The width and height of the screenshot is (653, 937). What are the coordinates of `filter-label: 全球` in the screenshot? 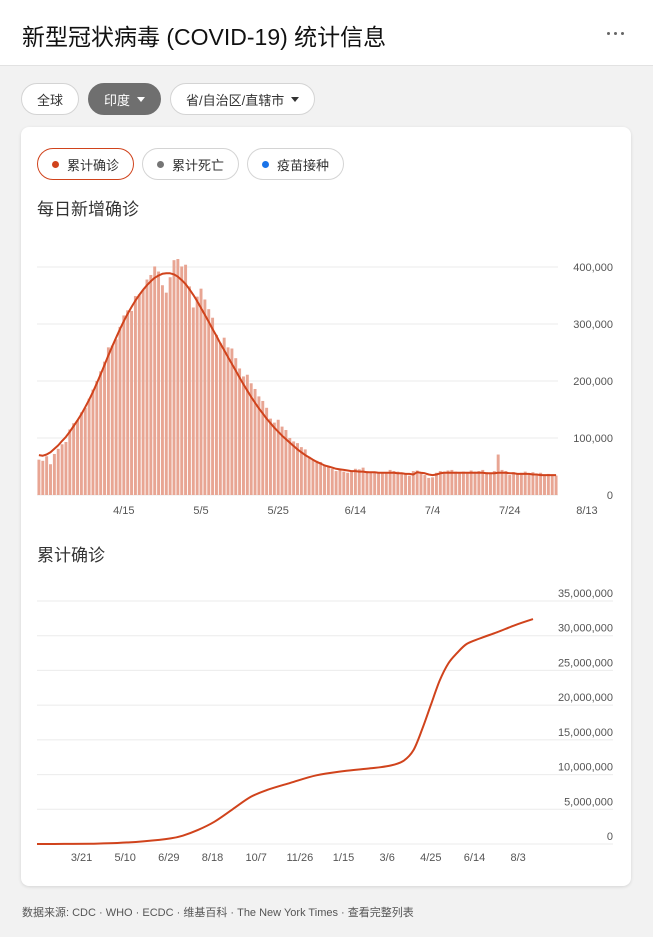 It's located at (50, 100).